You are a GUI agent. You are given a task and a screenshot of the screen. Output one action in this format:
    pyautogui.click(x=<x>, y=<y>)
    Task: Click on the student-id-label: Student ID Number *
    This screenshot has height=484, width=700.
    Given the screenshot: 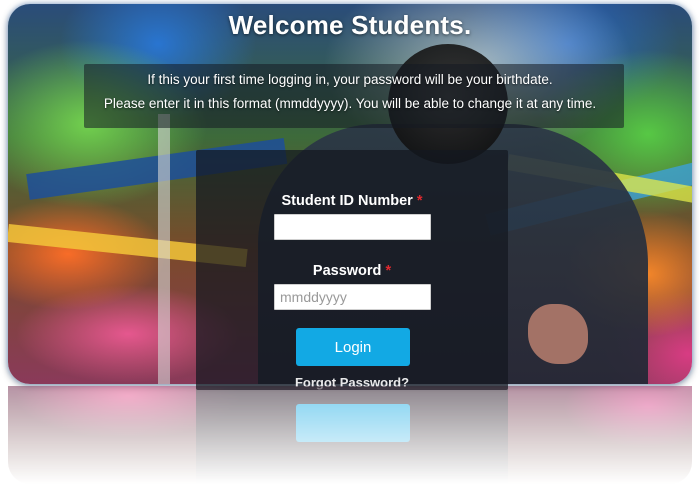 What is the action you would take?
    pyautogui.click(x=352, y=201)
    